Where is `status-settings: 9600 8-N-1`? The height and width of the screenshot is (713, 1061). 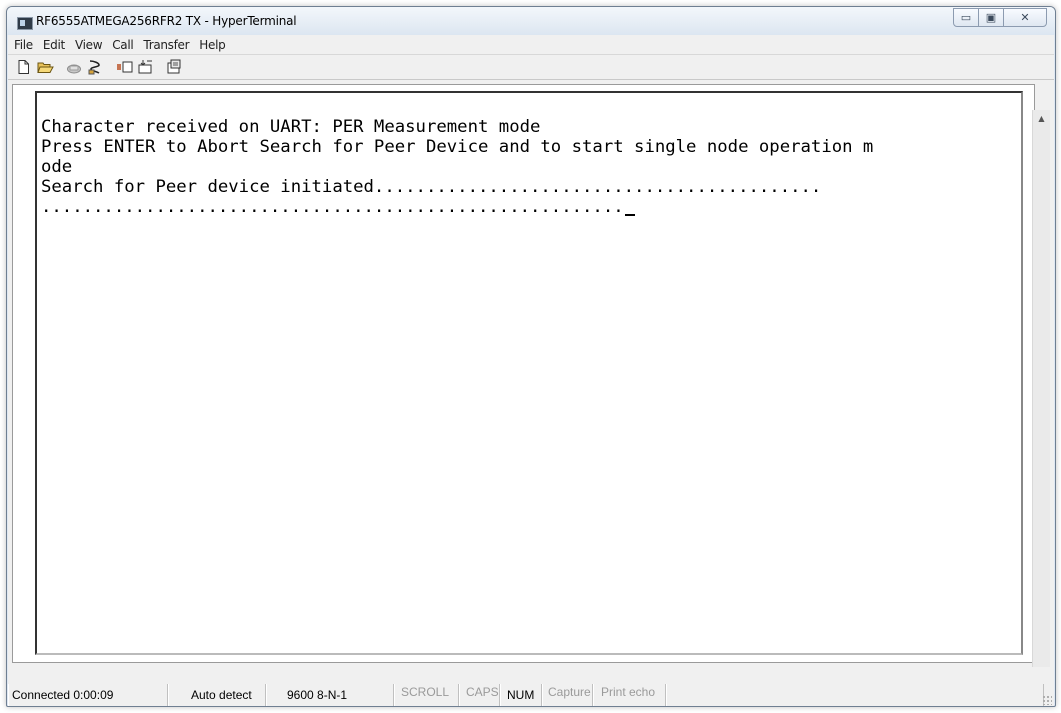 status-settings: 9600 8-N-1 is located at coordinates (330, 695).